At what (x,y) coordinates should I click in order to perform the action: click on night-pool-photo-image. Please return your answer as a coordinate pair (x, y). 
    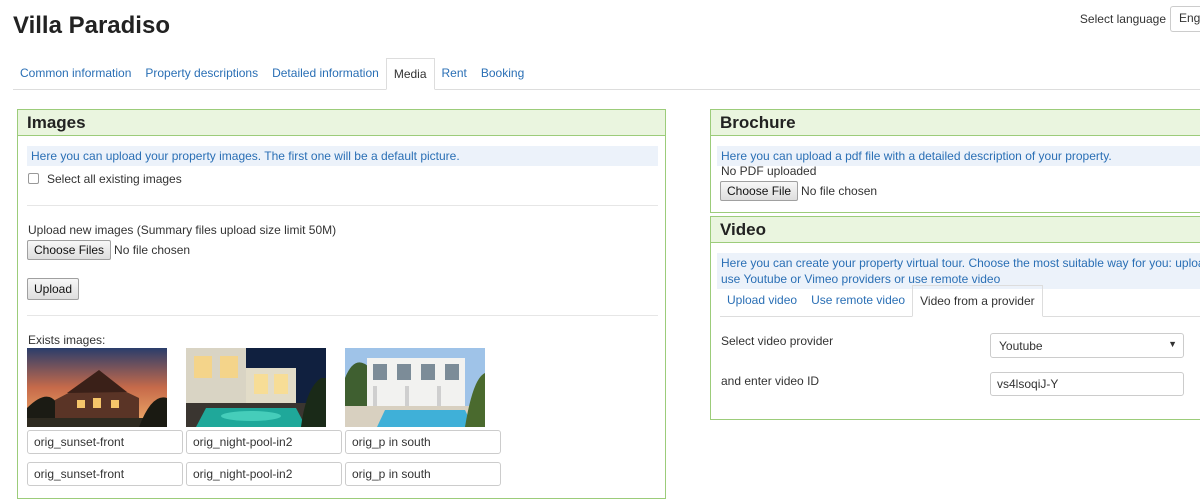
    Looking at the image, I should click on (256, 387).